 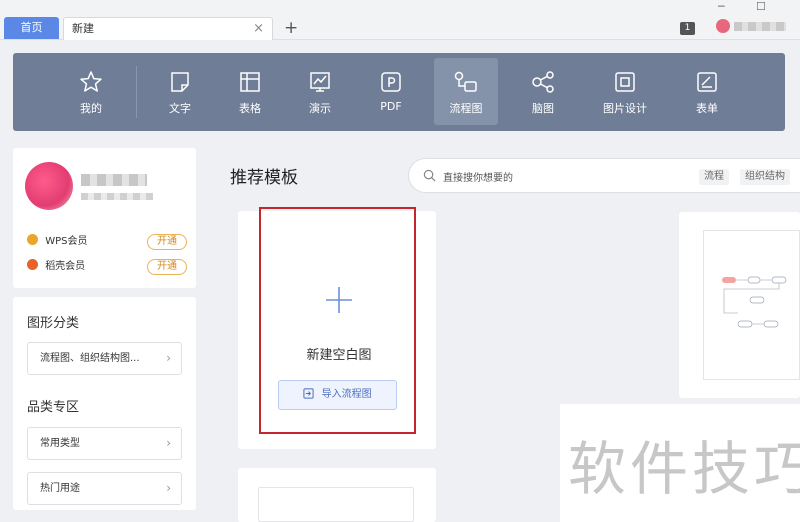 I want to click on tool-presentation: 演示, so click(x=320, y=91).